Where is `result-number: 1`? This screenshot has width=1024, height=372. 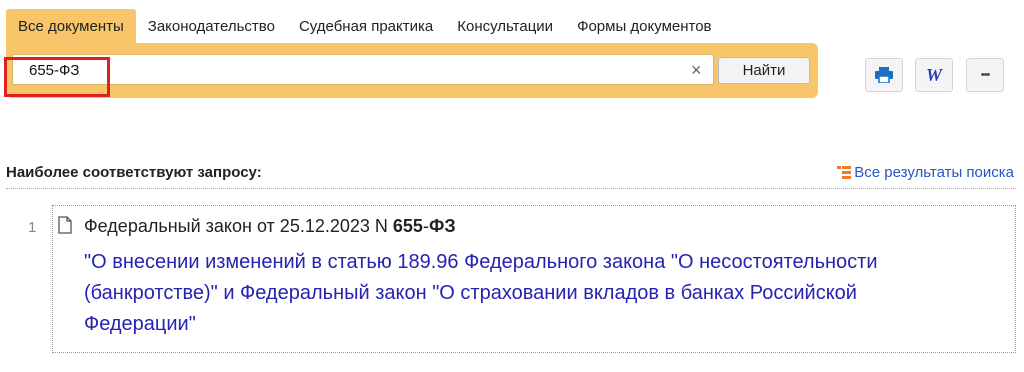
result-number: 1 is located at coordinates (32, 227).